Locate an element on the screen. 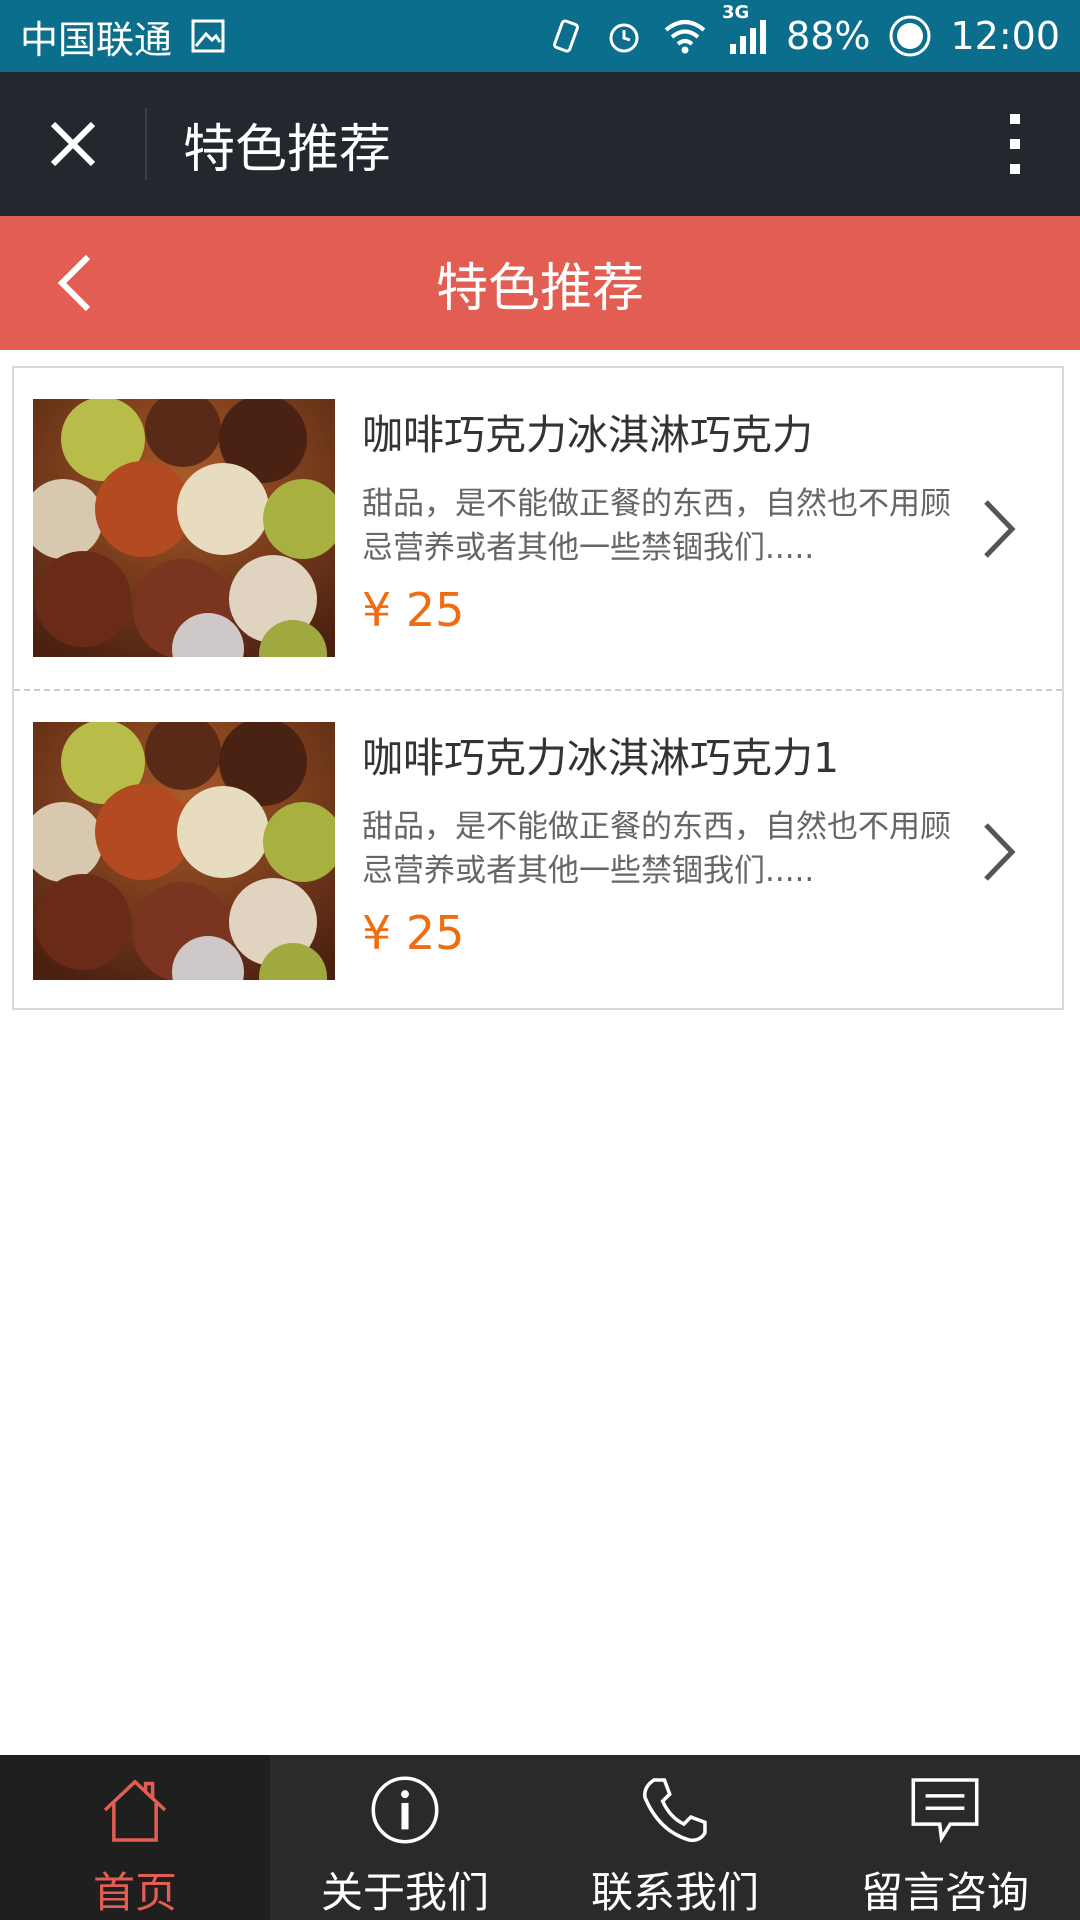  nav-about: 关于我们 is located at coordinates (405, 1837).